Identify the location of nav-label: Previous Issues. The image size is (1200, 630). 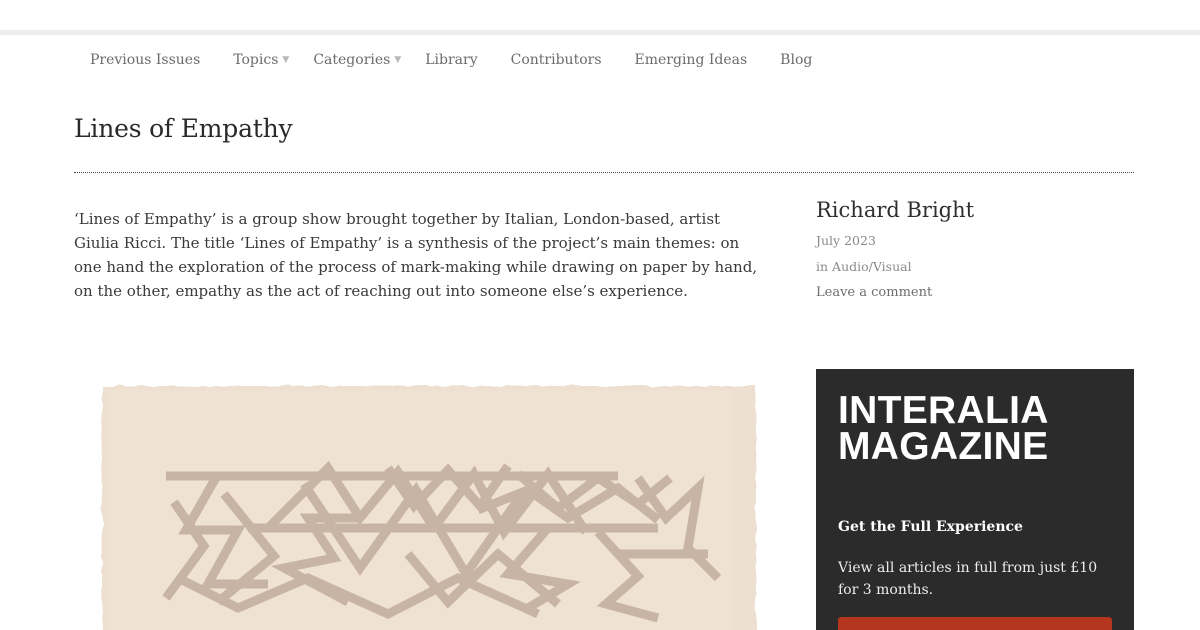
(145, 60).